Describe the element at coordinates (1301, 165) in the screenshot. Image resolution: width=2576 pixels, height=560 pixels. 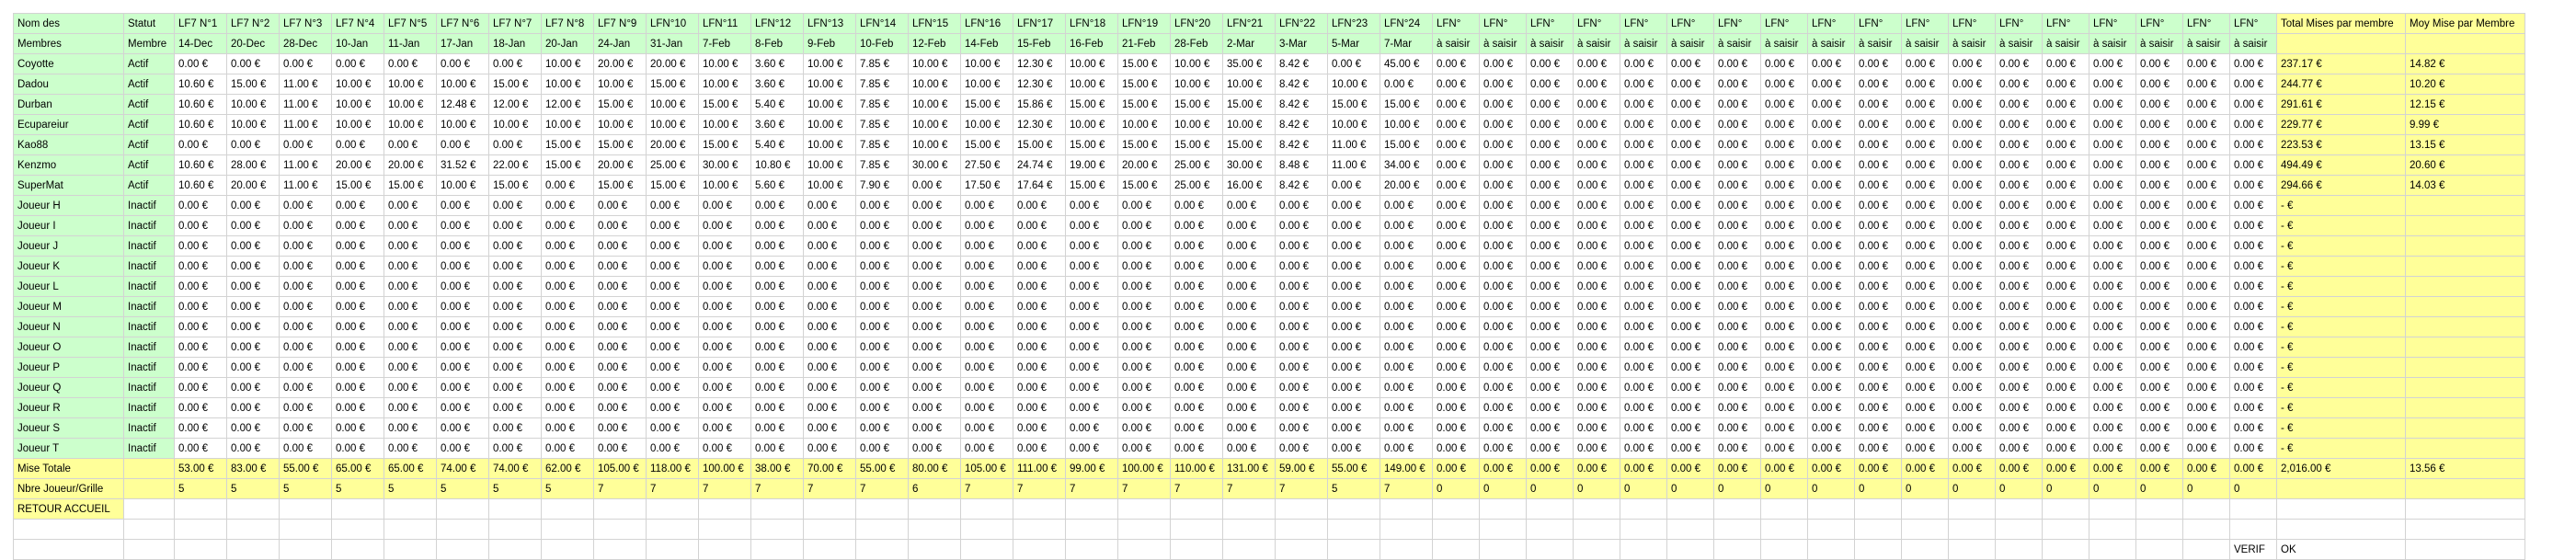
I see `bet-cell: 8.48 €` at that location.